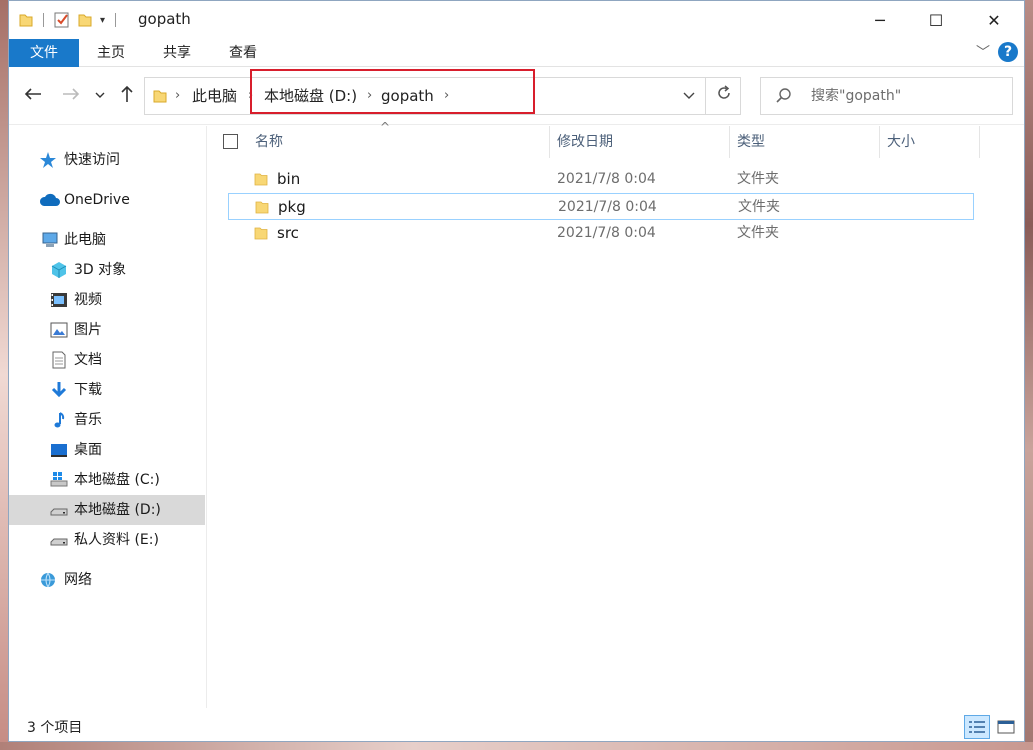 The height and width of the screenshot is (750, 1033). What do you see at coordinates (107, 360) in the screenshot?
I see `sidebar-item-documents: 文档` at bounding box center [107, 360].